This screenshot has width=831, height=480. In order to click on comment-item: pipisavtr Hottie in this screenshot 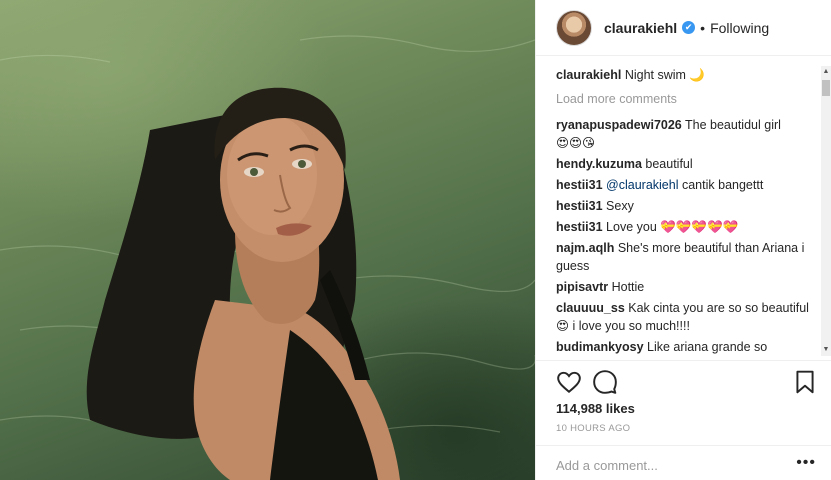, I will do `click(687, 287)`.